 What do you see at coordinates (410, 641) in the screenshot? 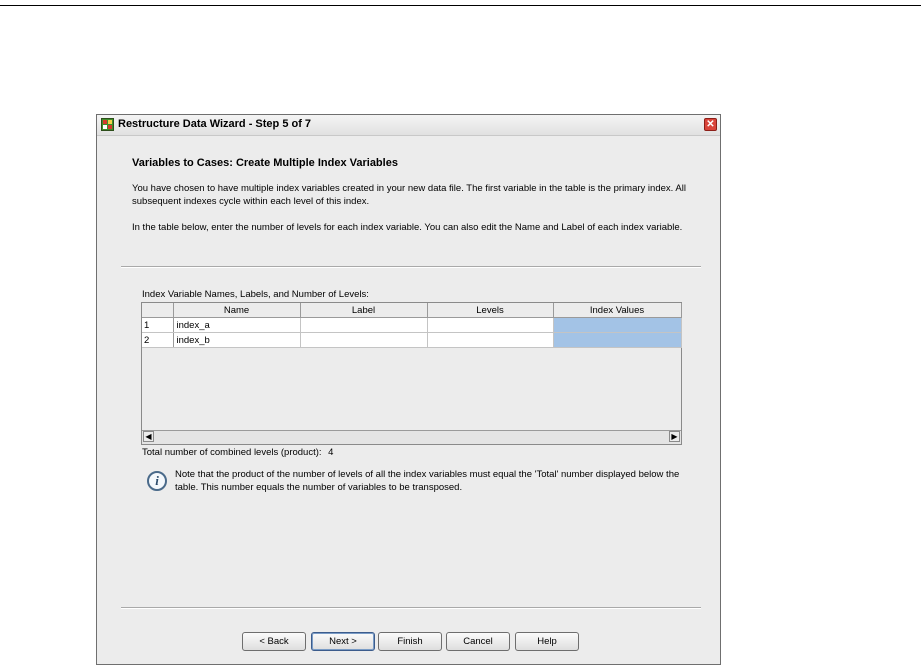
I see `finish-button: Finish` at bounding box center [410, 641].